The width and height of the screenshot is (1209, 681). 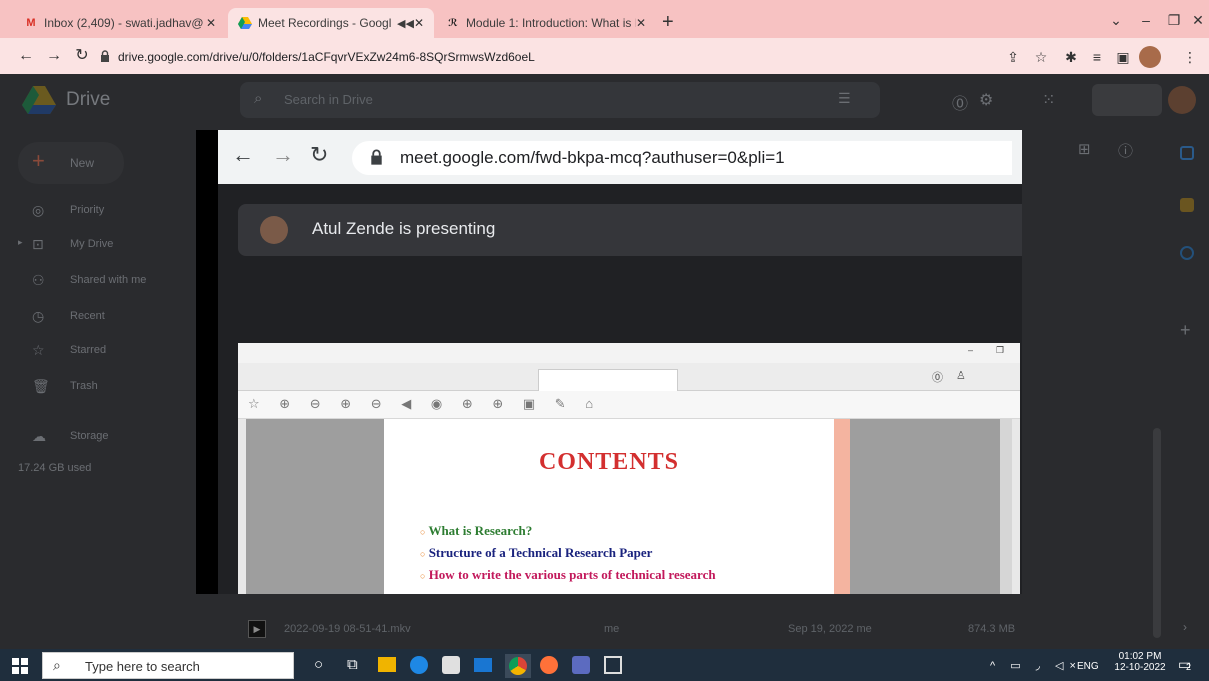 I want to click on audio-icon: ◀◀, so click(x=405, y=23).